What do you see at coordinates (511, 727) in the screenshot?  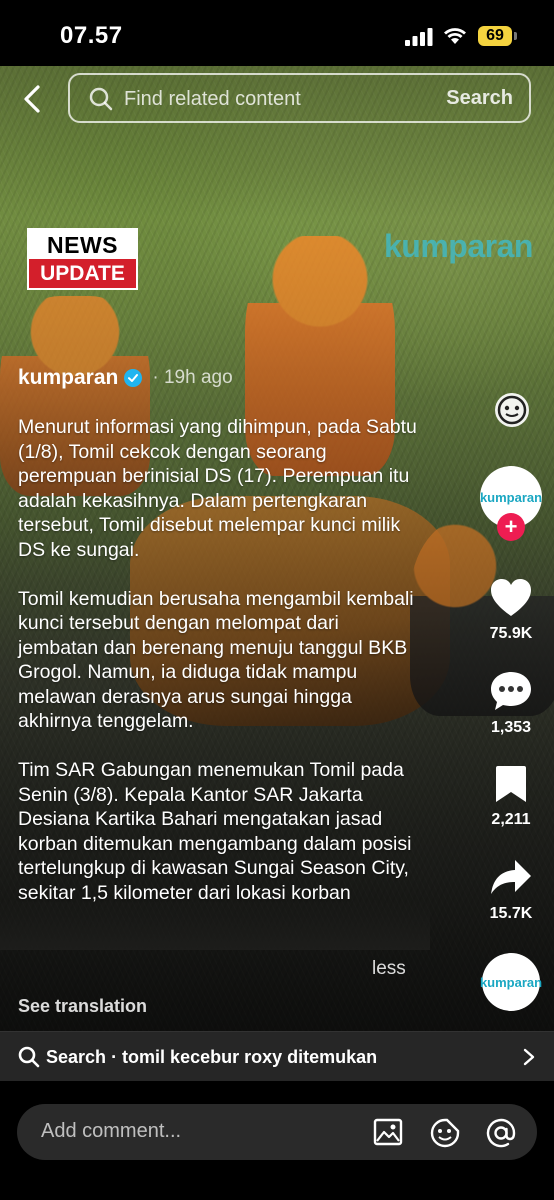 I see `comment-count: 1,353` at bounding box center [511, 727].